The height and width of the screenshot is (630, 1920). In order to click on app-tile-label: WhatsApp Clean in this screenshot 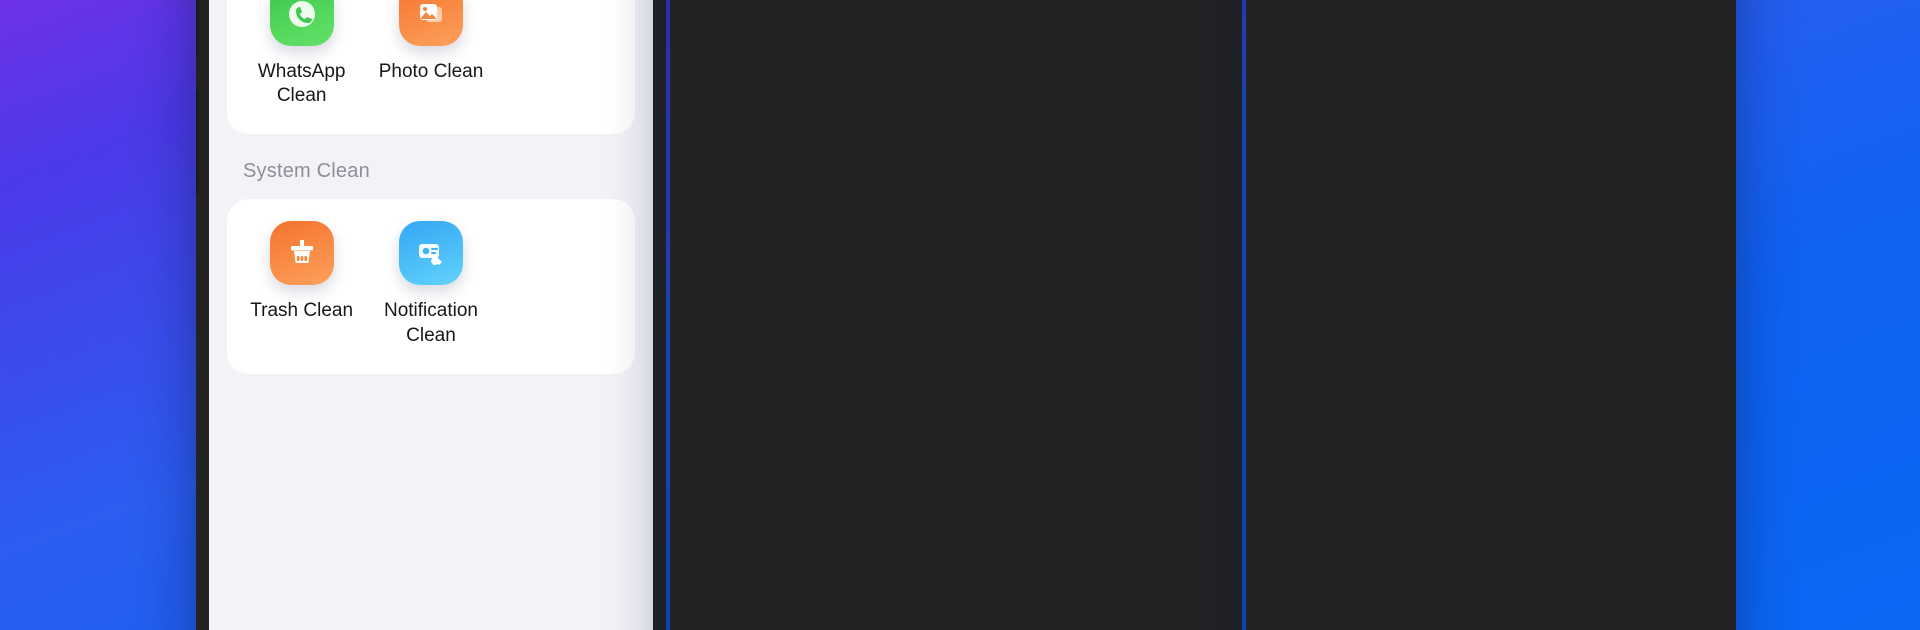, I will do `click(301, 83)`.